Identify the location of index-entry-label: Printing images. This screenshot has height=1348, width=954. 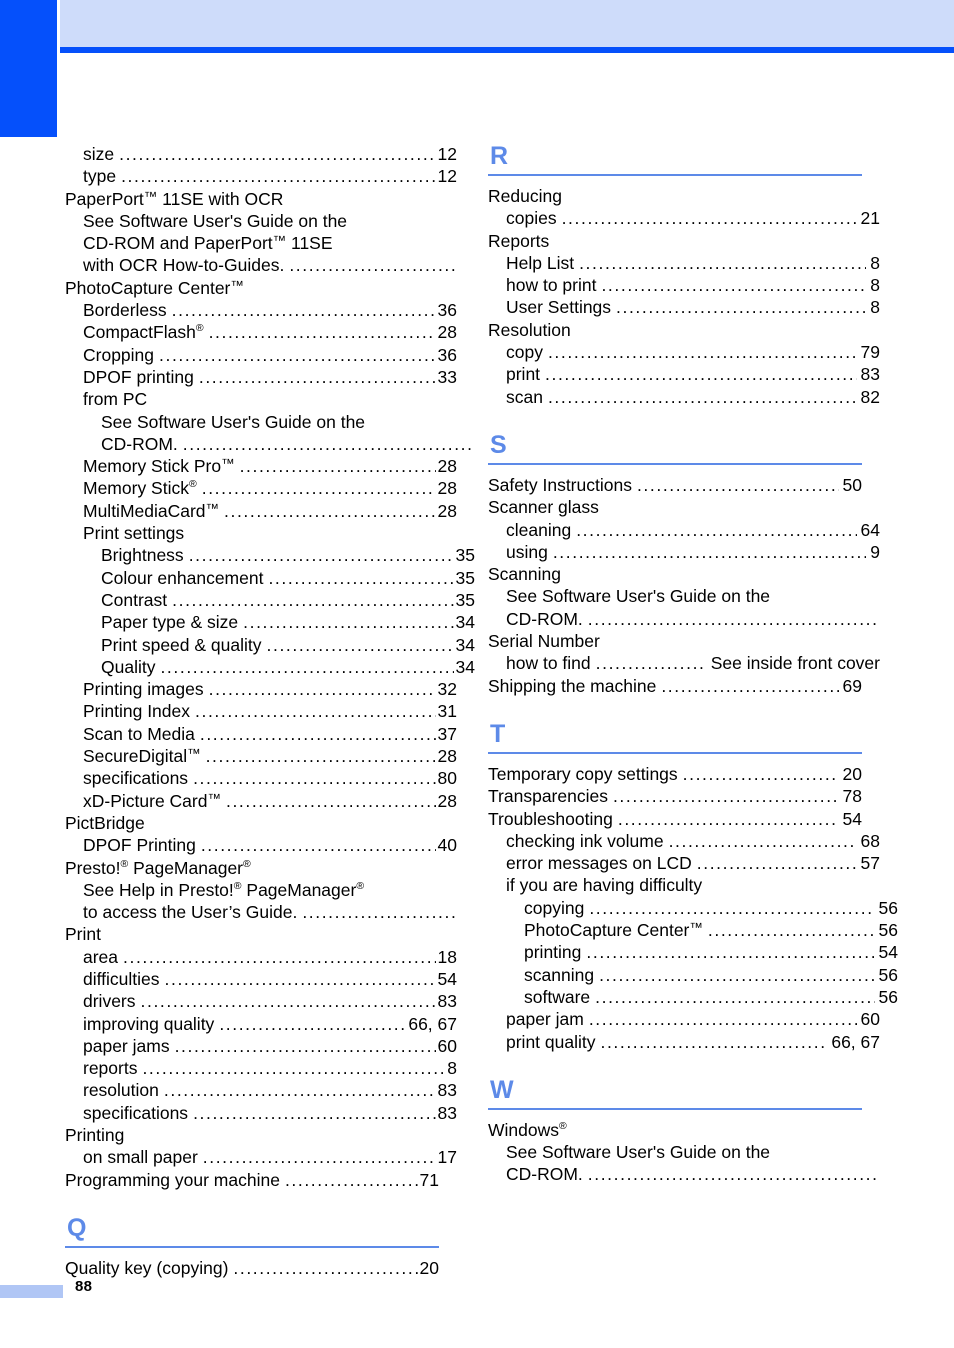
(143, 689).